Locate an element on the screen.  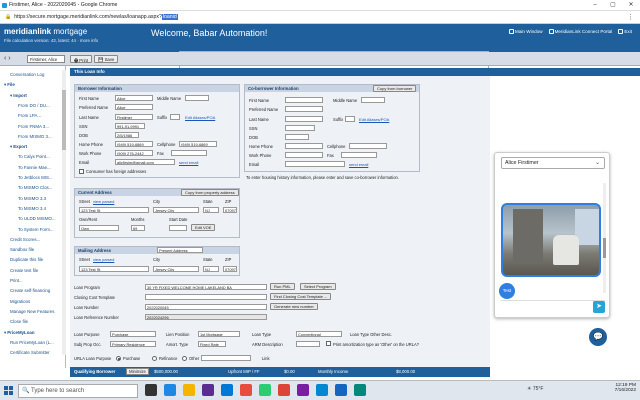
word-icon is located at coordinates (341, 390).